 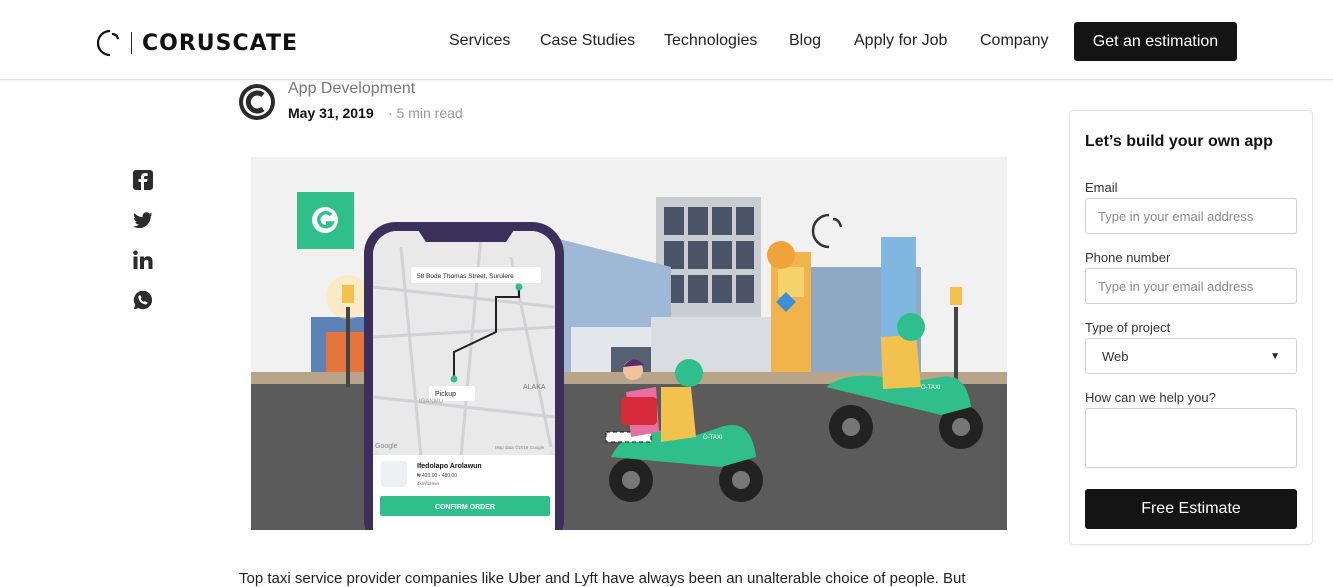 What do you see at coordinates (257, 102) in the screenshot?
I see `author-avatar` at bounding box center [257, 102].